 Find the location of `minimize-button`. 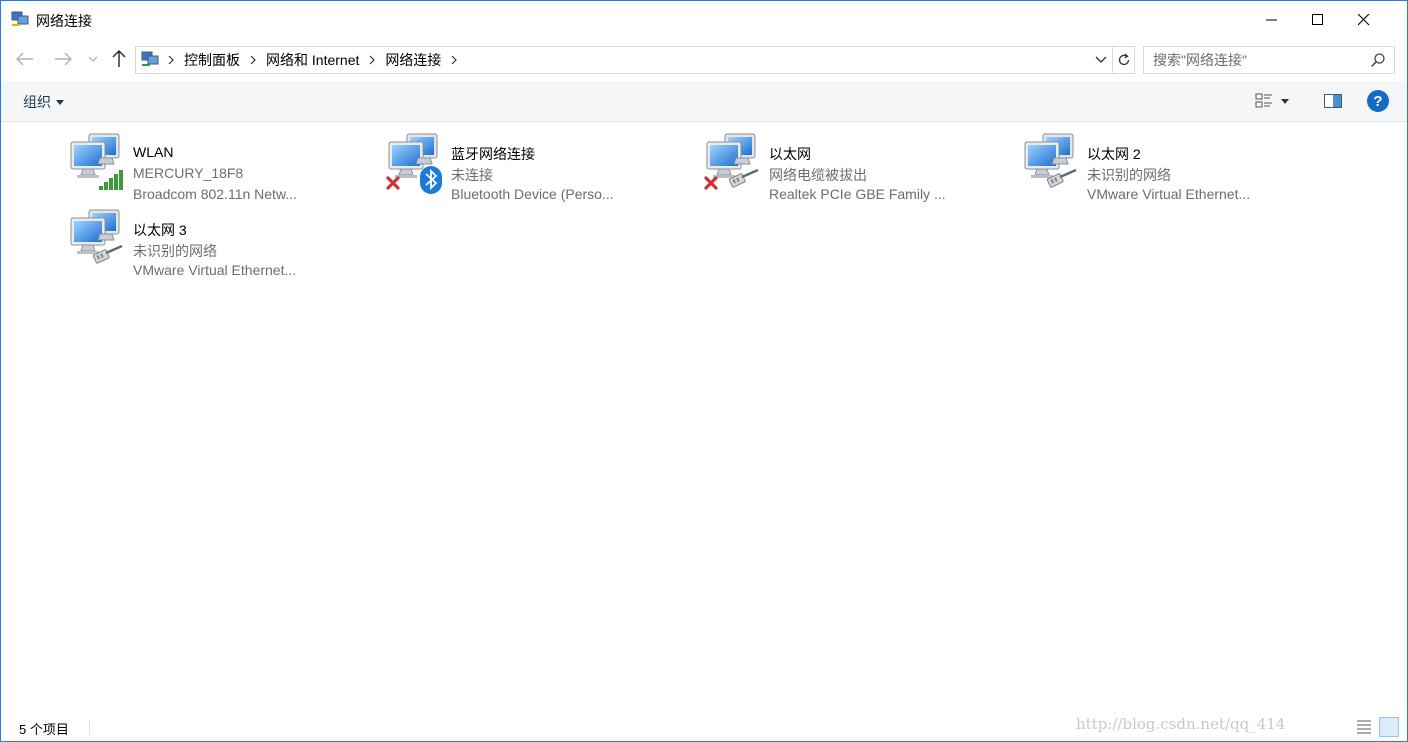

minimize-button is located at coordinates (1272, 20).